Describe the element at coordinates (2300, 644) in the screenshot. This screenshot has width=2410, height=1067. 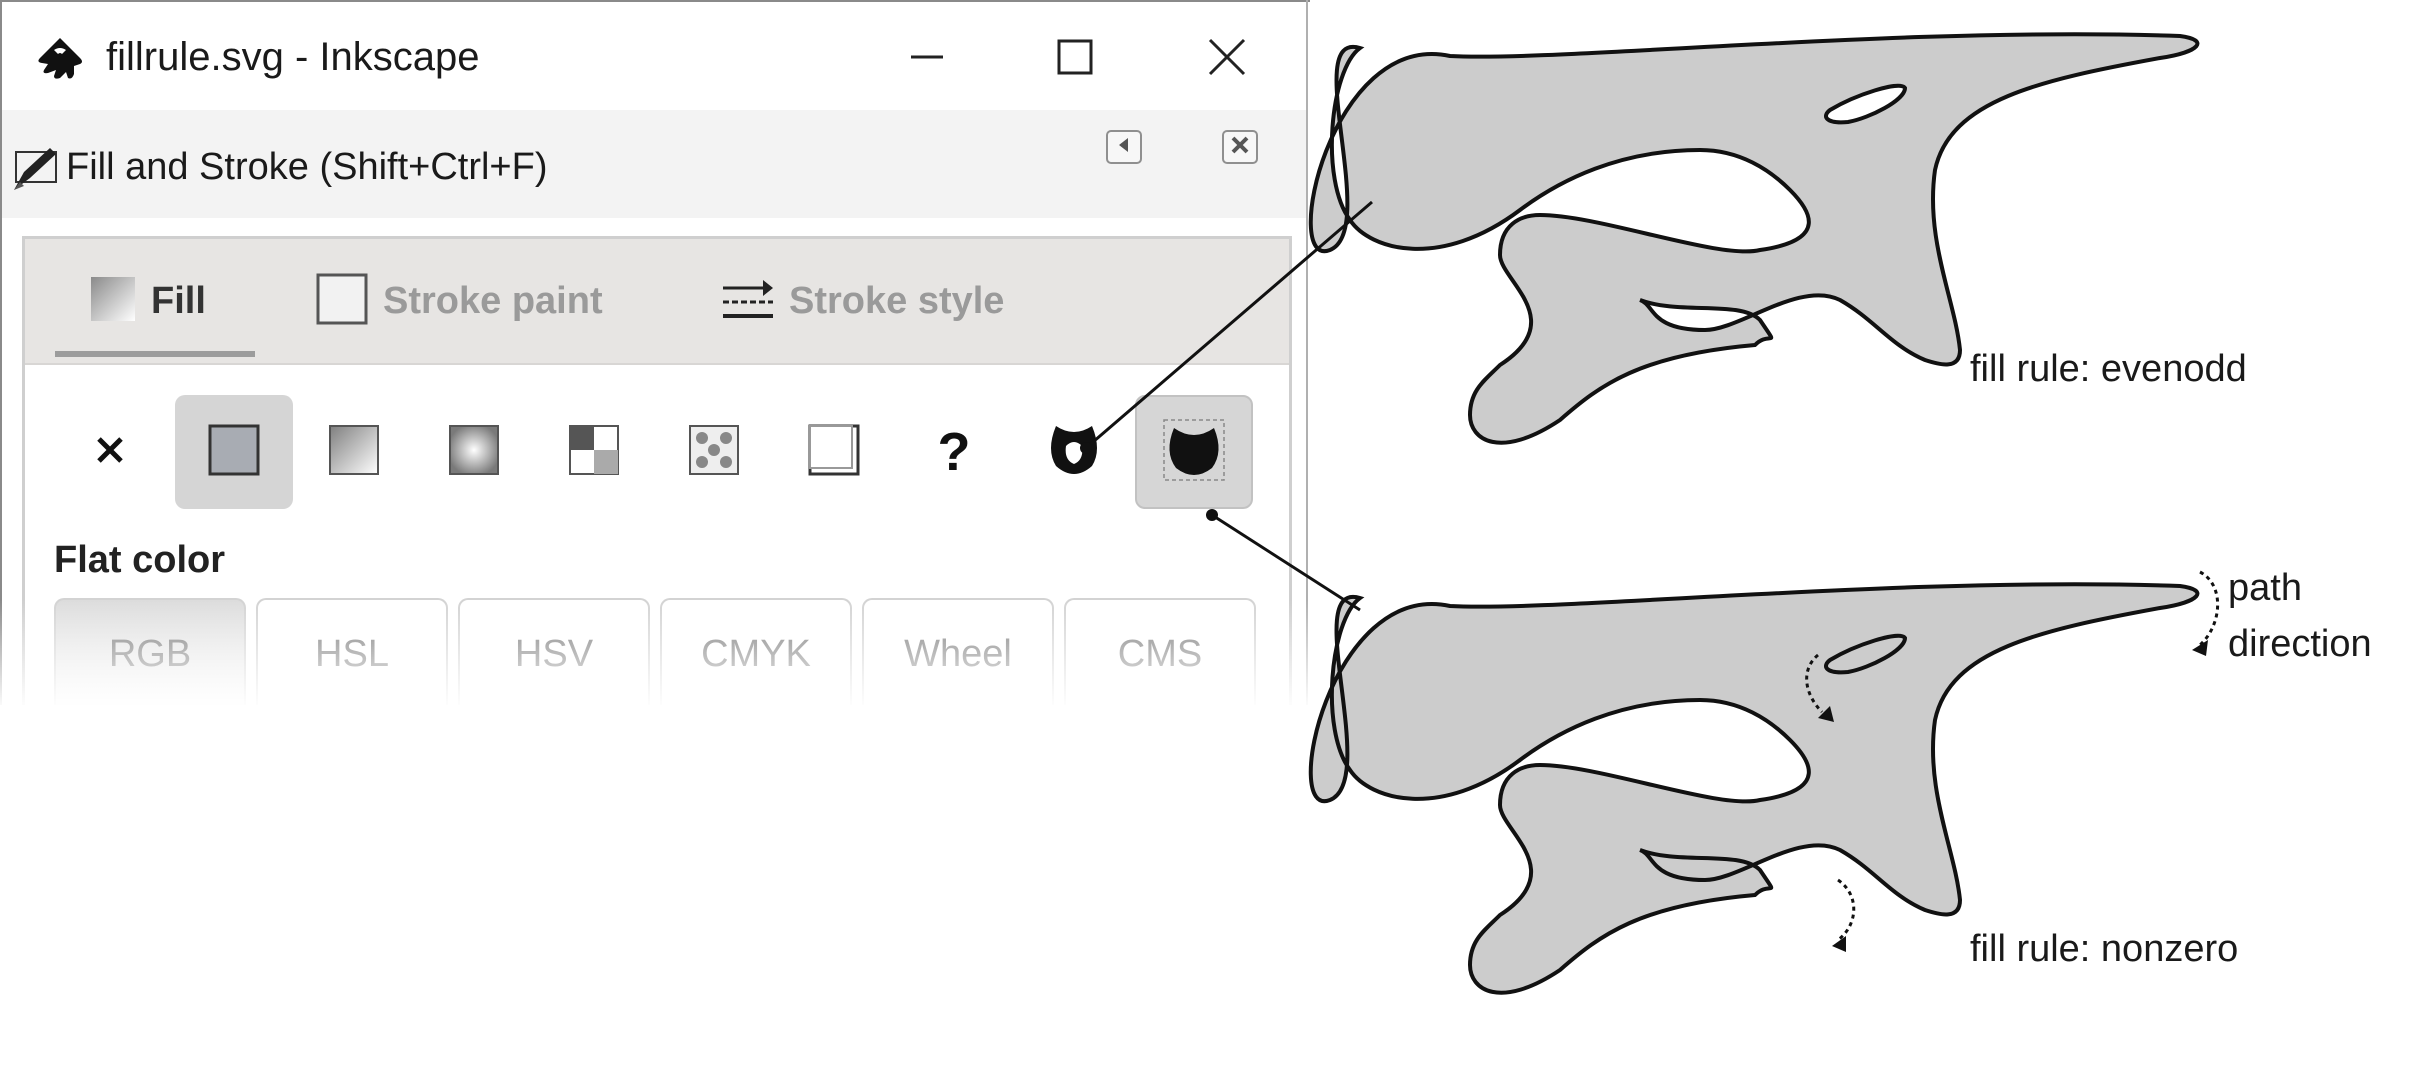
I see `path-direction-label-line2: direction` at that location.